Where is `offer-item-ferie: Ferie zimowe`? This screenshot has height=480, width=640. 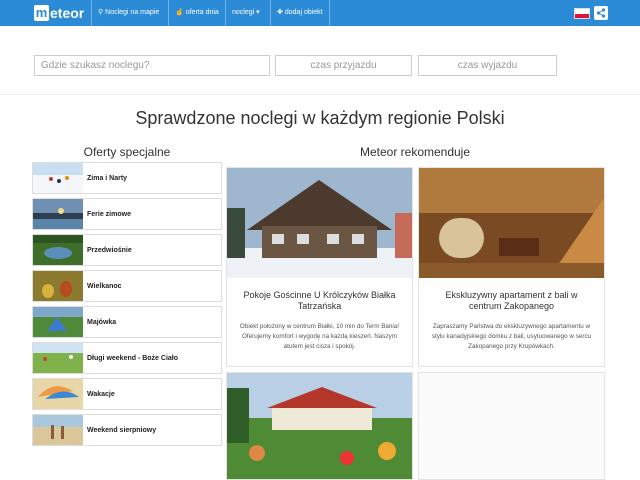
offer-item-ferie: Ferie zimowe is located at coordinates (127, 214).